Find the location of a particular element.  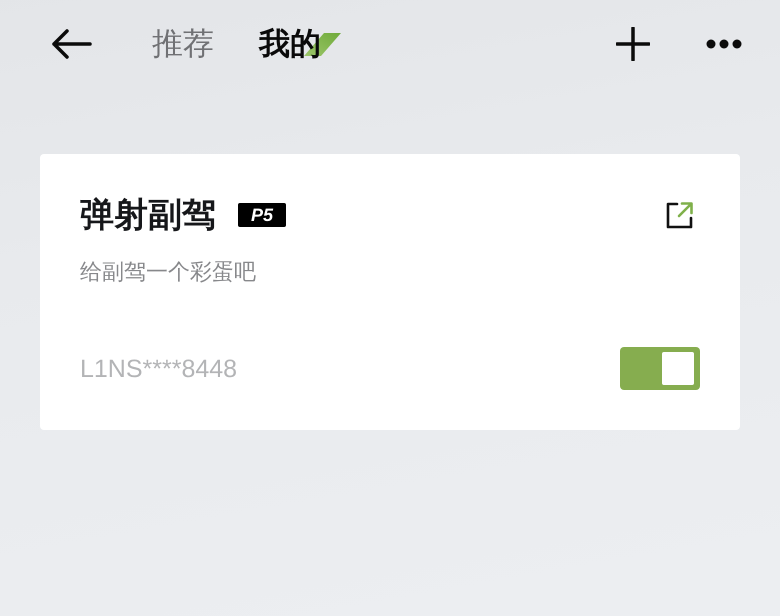

back-arrow-icon is located at coordinates (72, 44).